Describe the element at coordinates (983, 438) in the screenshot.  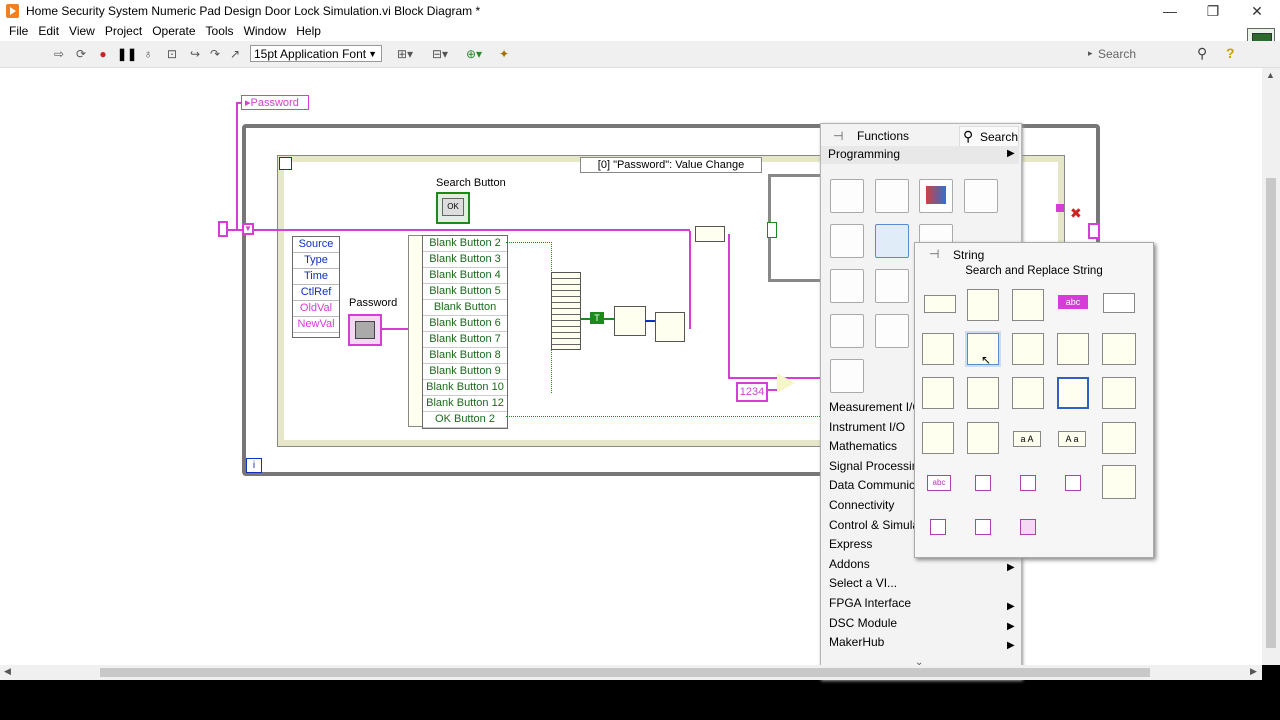
I see `array-to-spreadsheet-string-icon` at that location.